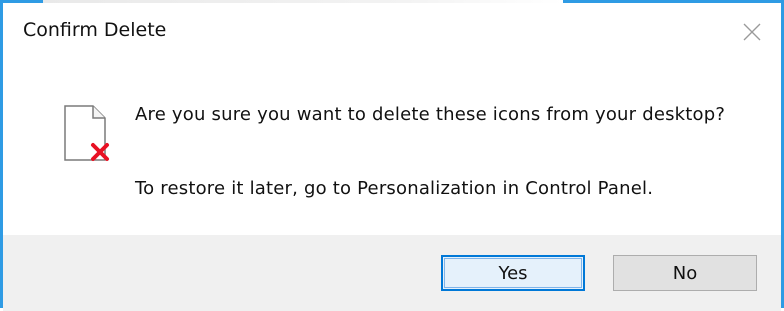  What do you see at coordinates (95, 30) in the screenshot?
I see `dialog-title: Confirm Delete` at bounding box center [95, 30].